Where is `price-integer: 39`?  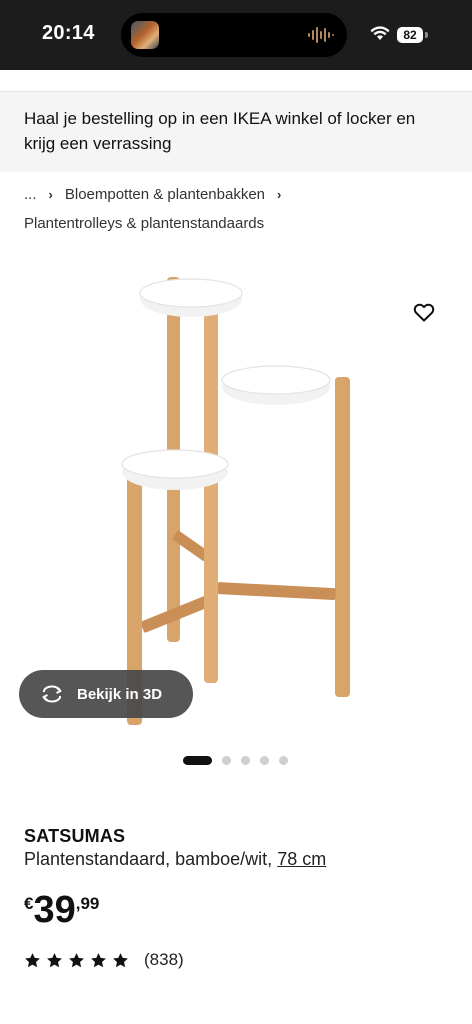
price-integer: 39 is located at coordinates (54, 910).